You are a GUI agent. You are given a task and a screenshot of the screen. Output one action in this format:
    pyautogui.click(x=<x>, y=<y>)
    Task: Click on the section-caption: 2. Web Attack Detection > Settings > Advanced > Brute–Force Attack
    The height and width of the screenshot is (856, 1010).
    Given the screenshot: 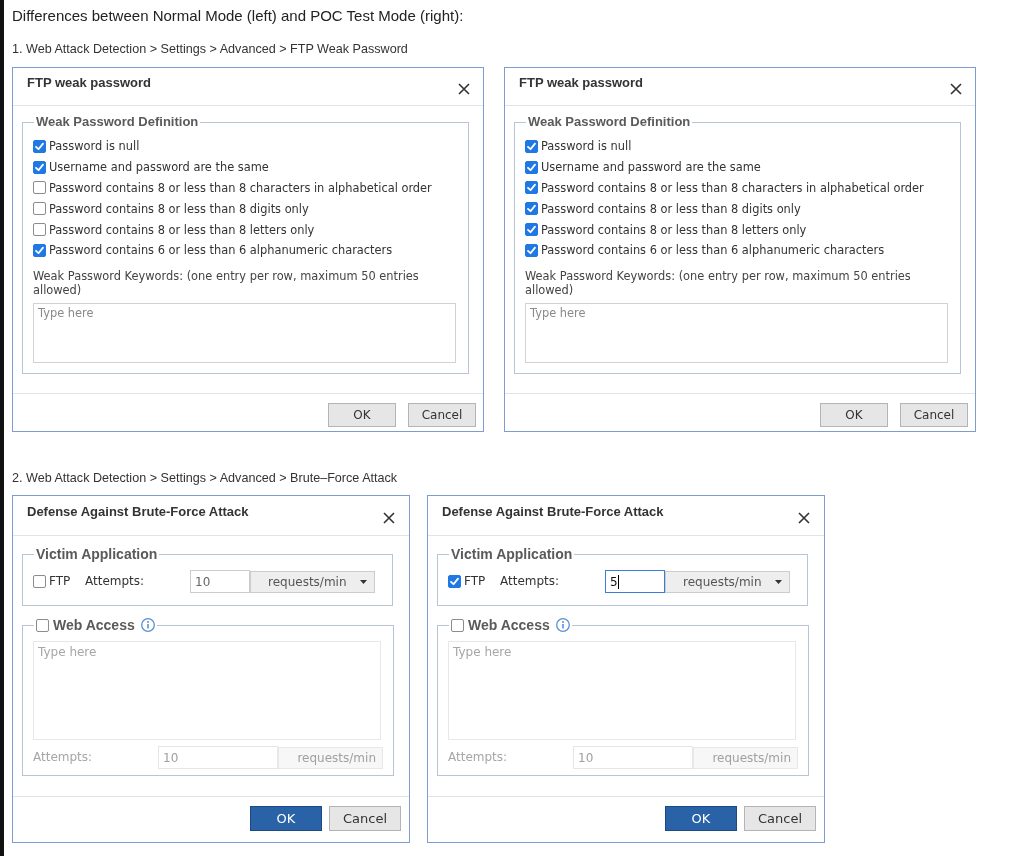 What is the action you would take?
    pyautogui.click(x=205, y=478)
    